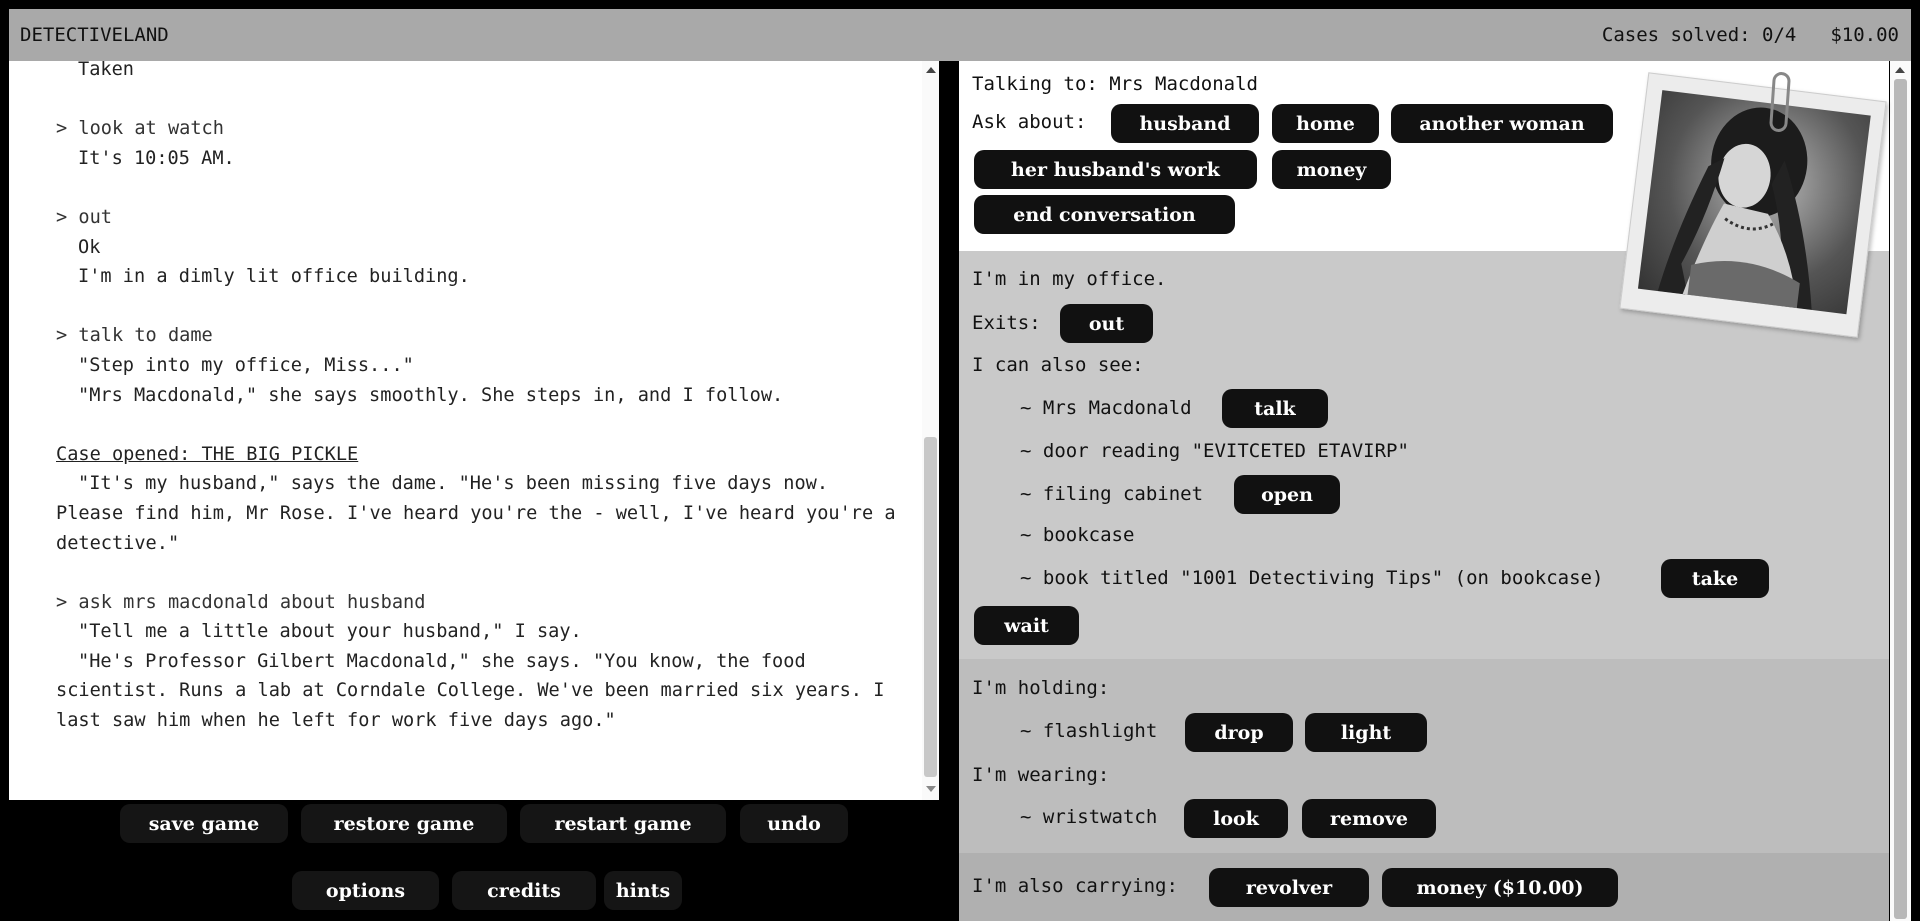 The width and height of the screenshot is (1920, 921). I want to click on take-button: take, so click(1715, 578).